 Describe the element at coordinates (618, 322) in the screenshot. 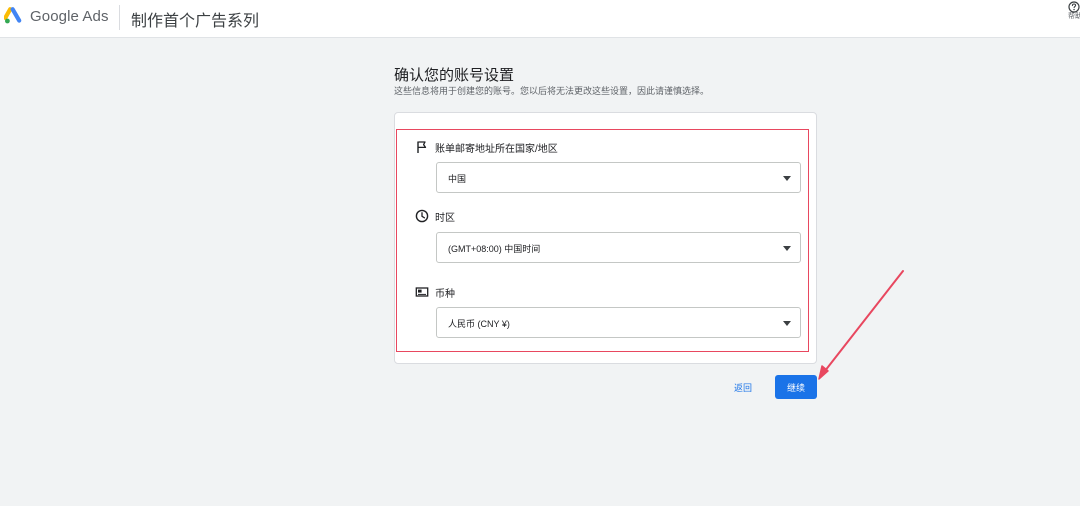

I see `currency-select: 人民币 (CNY ¥)` at that location.